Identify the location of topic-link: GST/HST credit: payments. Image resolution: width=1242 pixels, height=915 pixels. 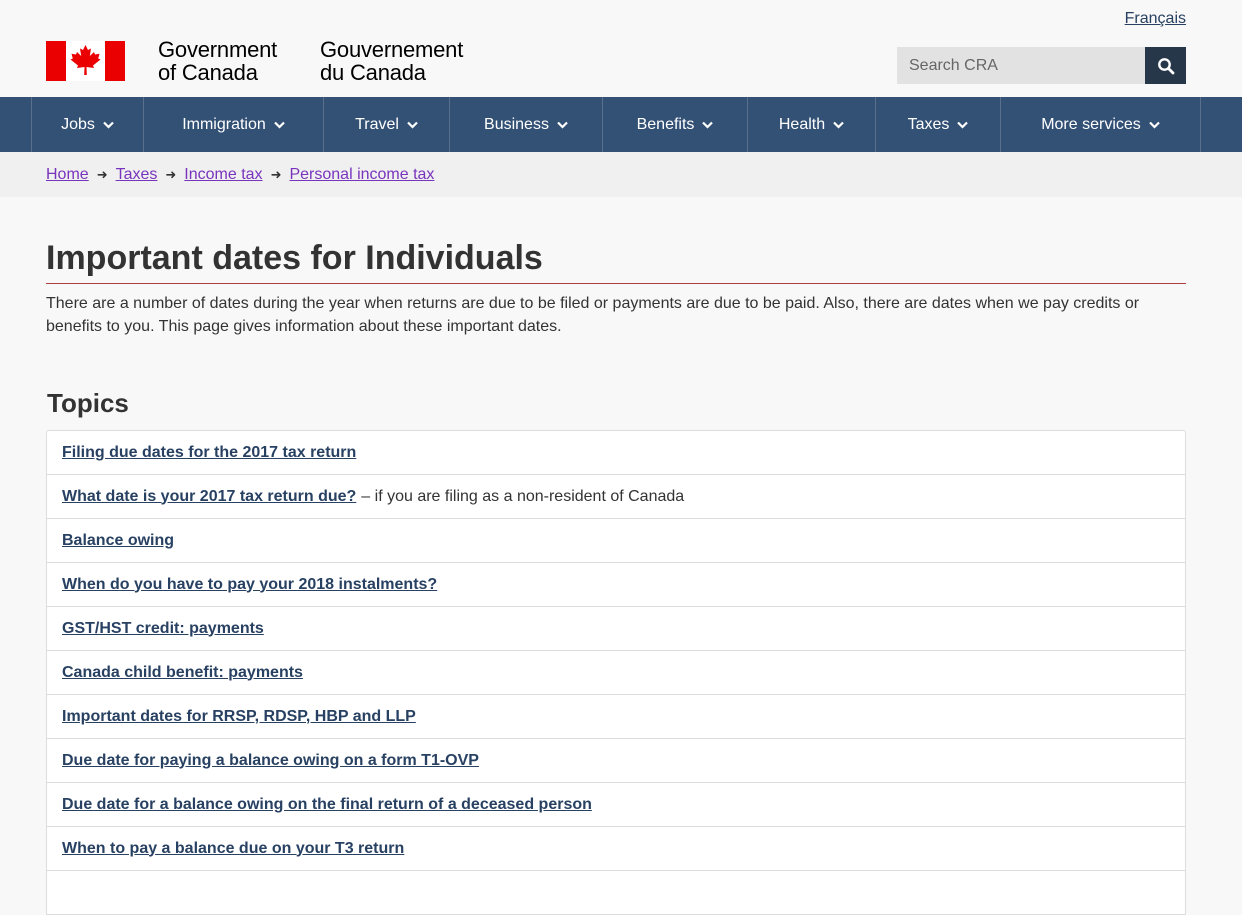
(163, 629).